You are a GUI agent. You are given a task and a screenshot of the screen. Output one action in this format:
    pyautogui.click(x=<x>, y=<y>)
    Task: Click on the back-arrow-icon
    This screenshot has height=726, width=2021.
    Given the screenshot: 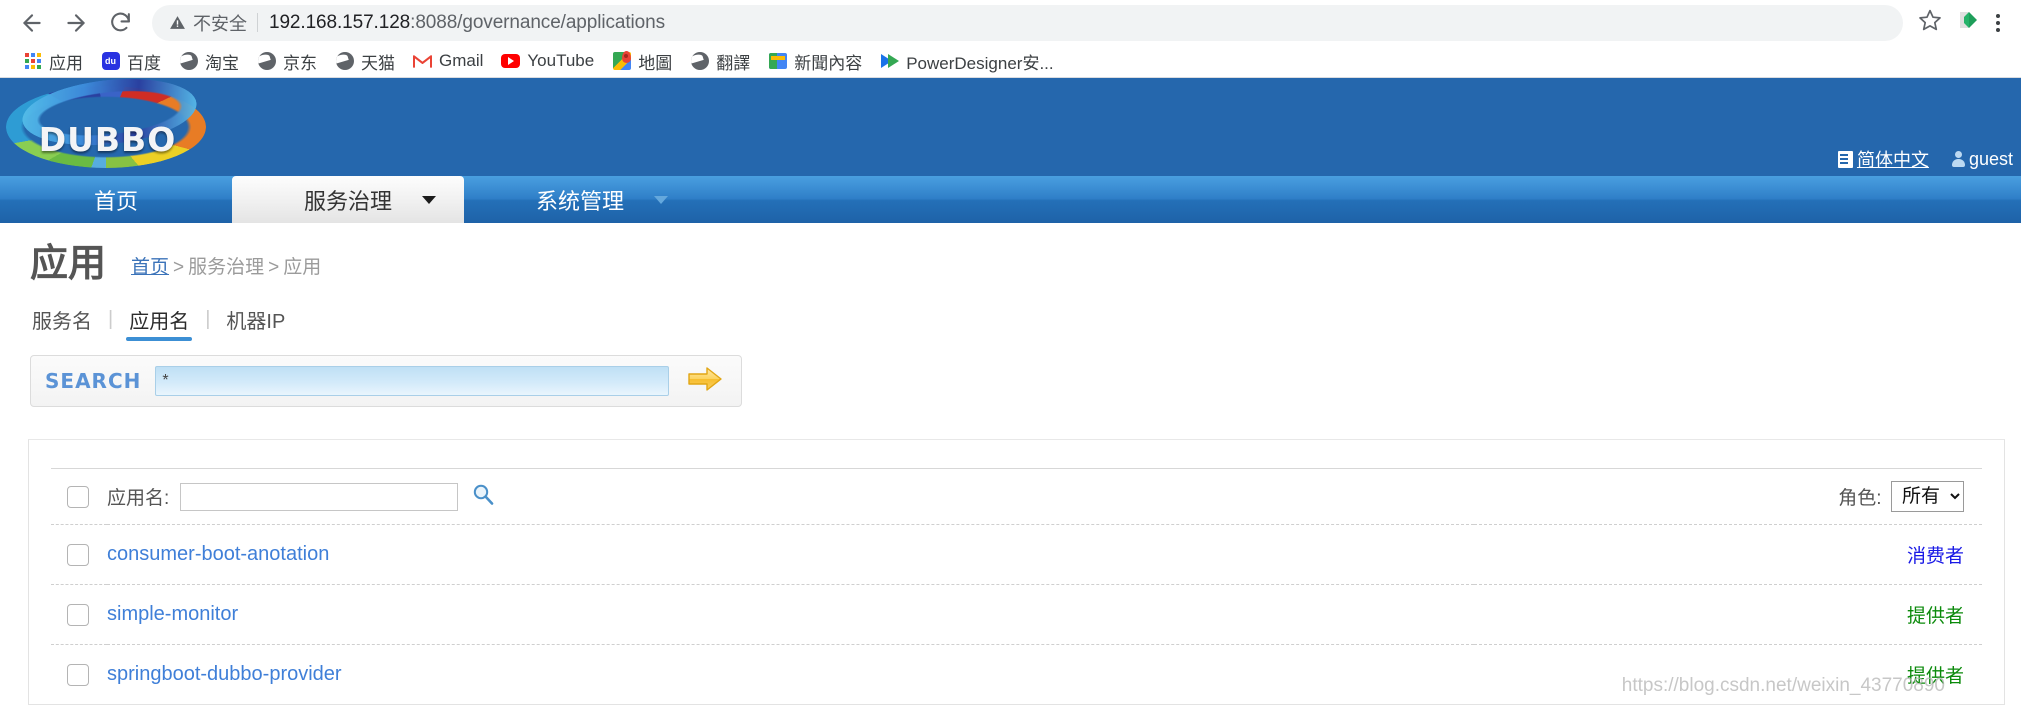 What is the action you would take?
    pyautogui.click(x=32, y=23)
    